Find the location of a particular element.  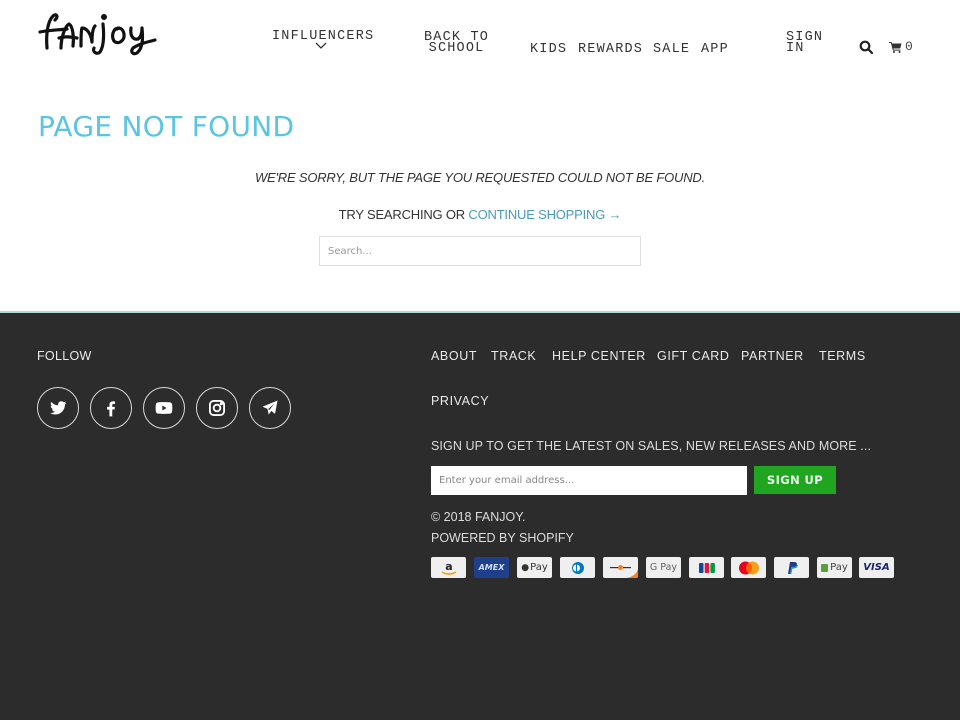

footer-link-privacy: PRIVACY is located at coordinates (460, 401).